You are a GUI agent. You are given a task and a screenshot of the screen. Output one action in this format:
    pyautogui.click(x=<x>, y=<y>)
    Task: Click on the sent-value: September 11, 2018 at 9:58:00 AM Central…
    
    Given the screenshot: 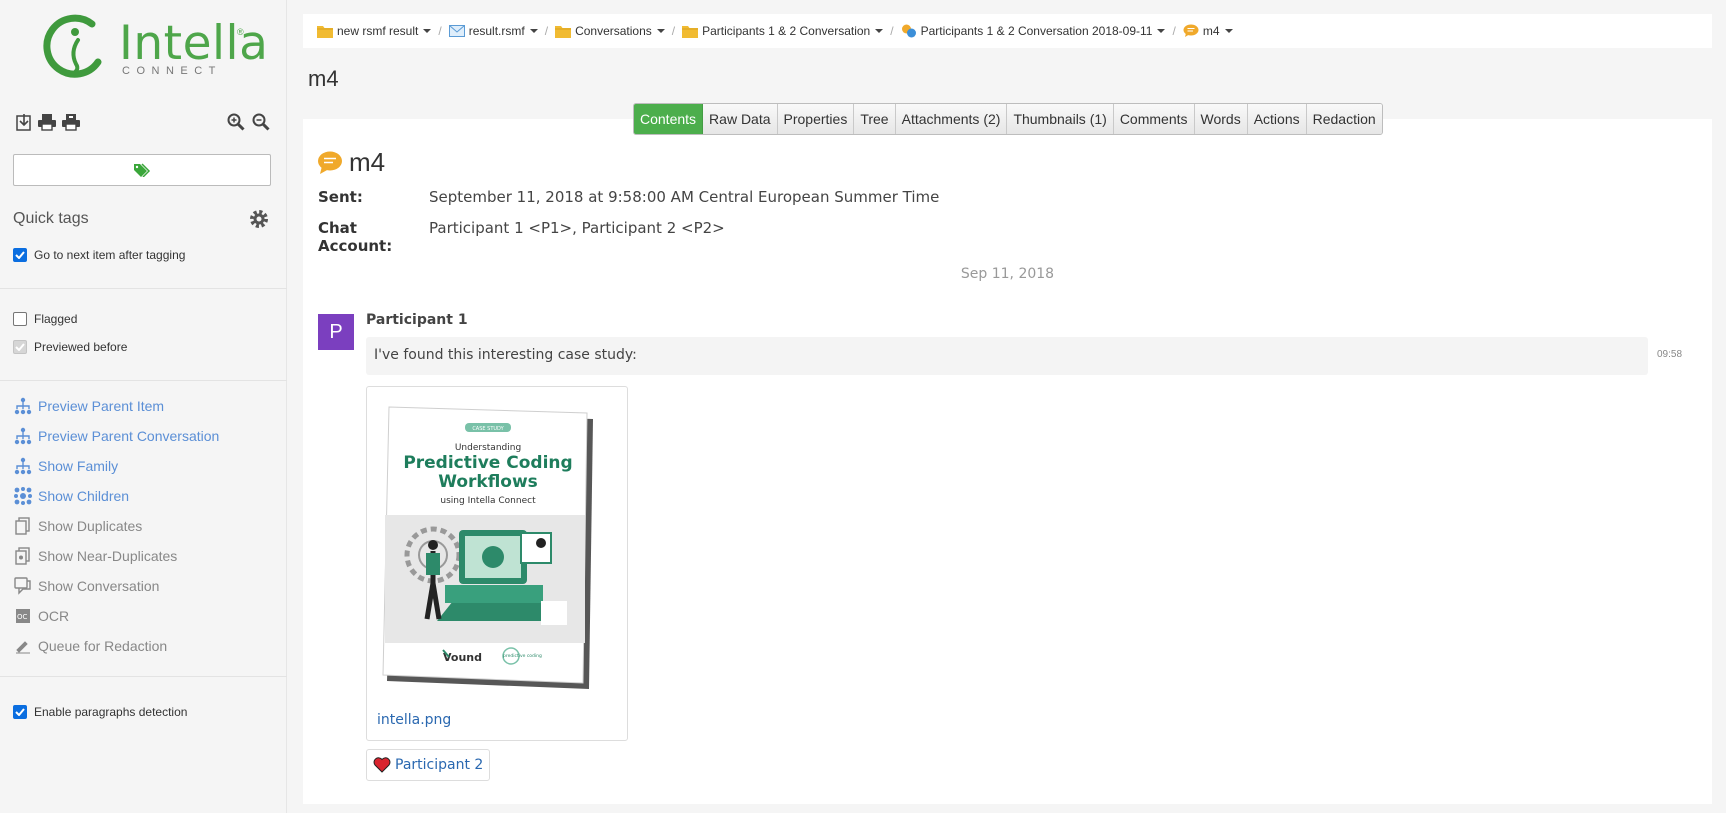 What is the action you would take?
    pyautogui.click(x=684, y=197)
    